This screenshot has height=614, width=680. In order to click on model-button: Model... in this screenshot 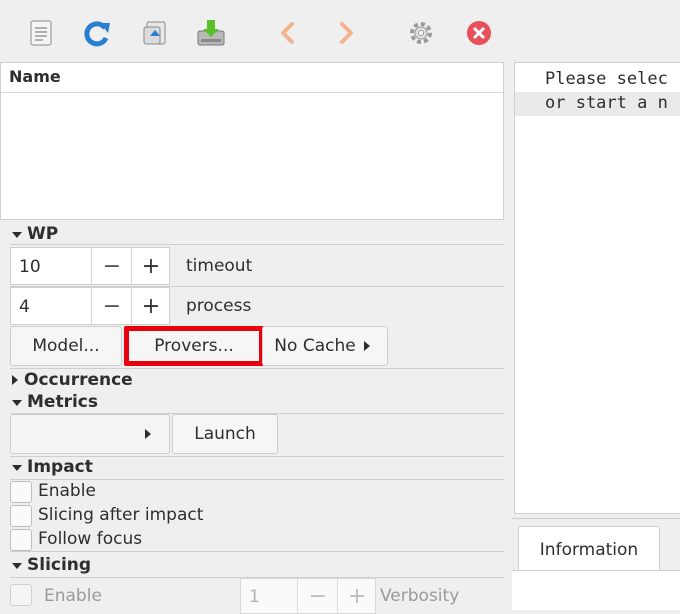, I will do `click(66, 346)`.